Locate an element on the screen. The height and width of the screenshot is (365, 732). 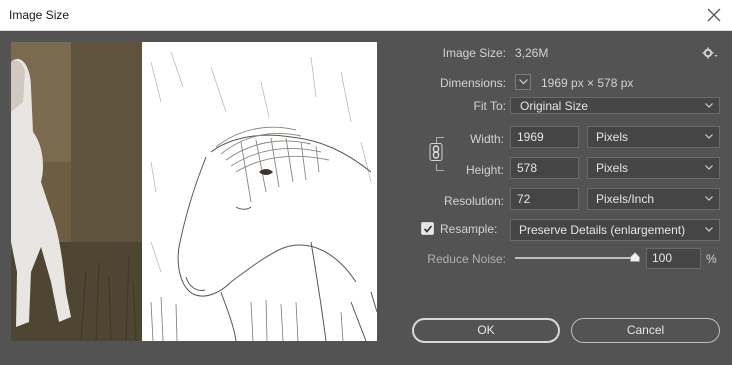
reduce-noise-fill is located at coordinates (575, 258).